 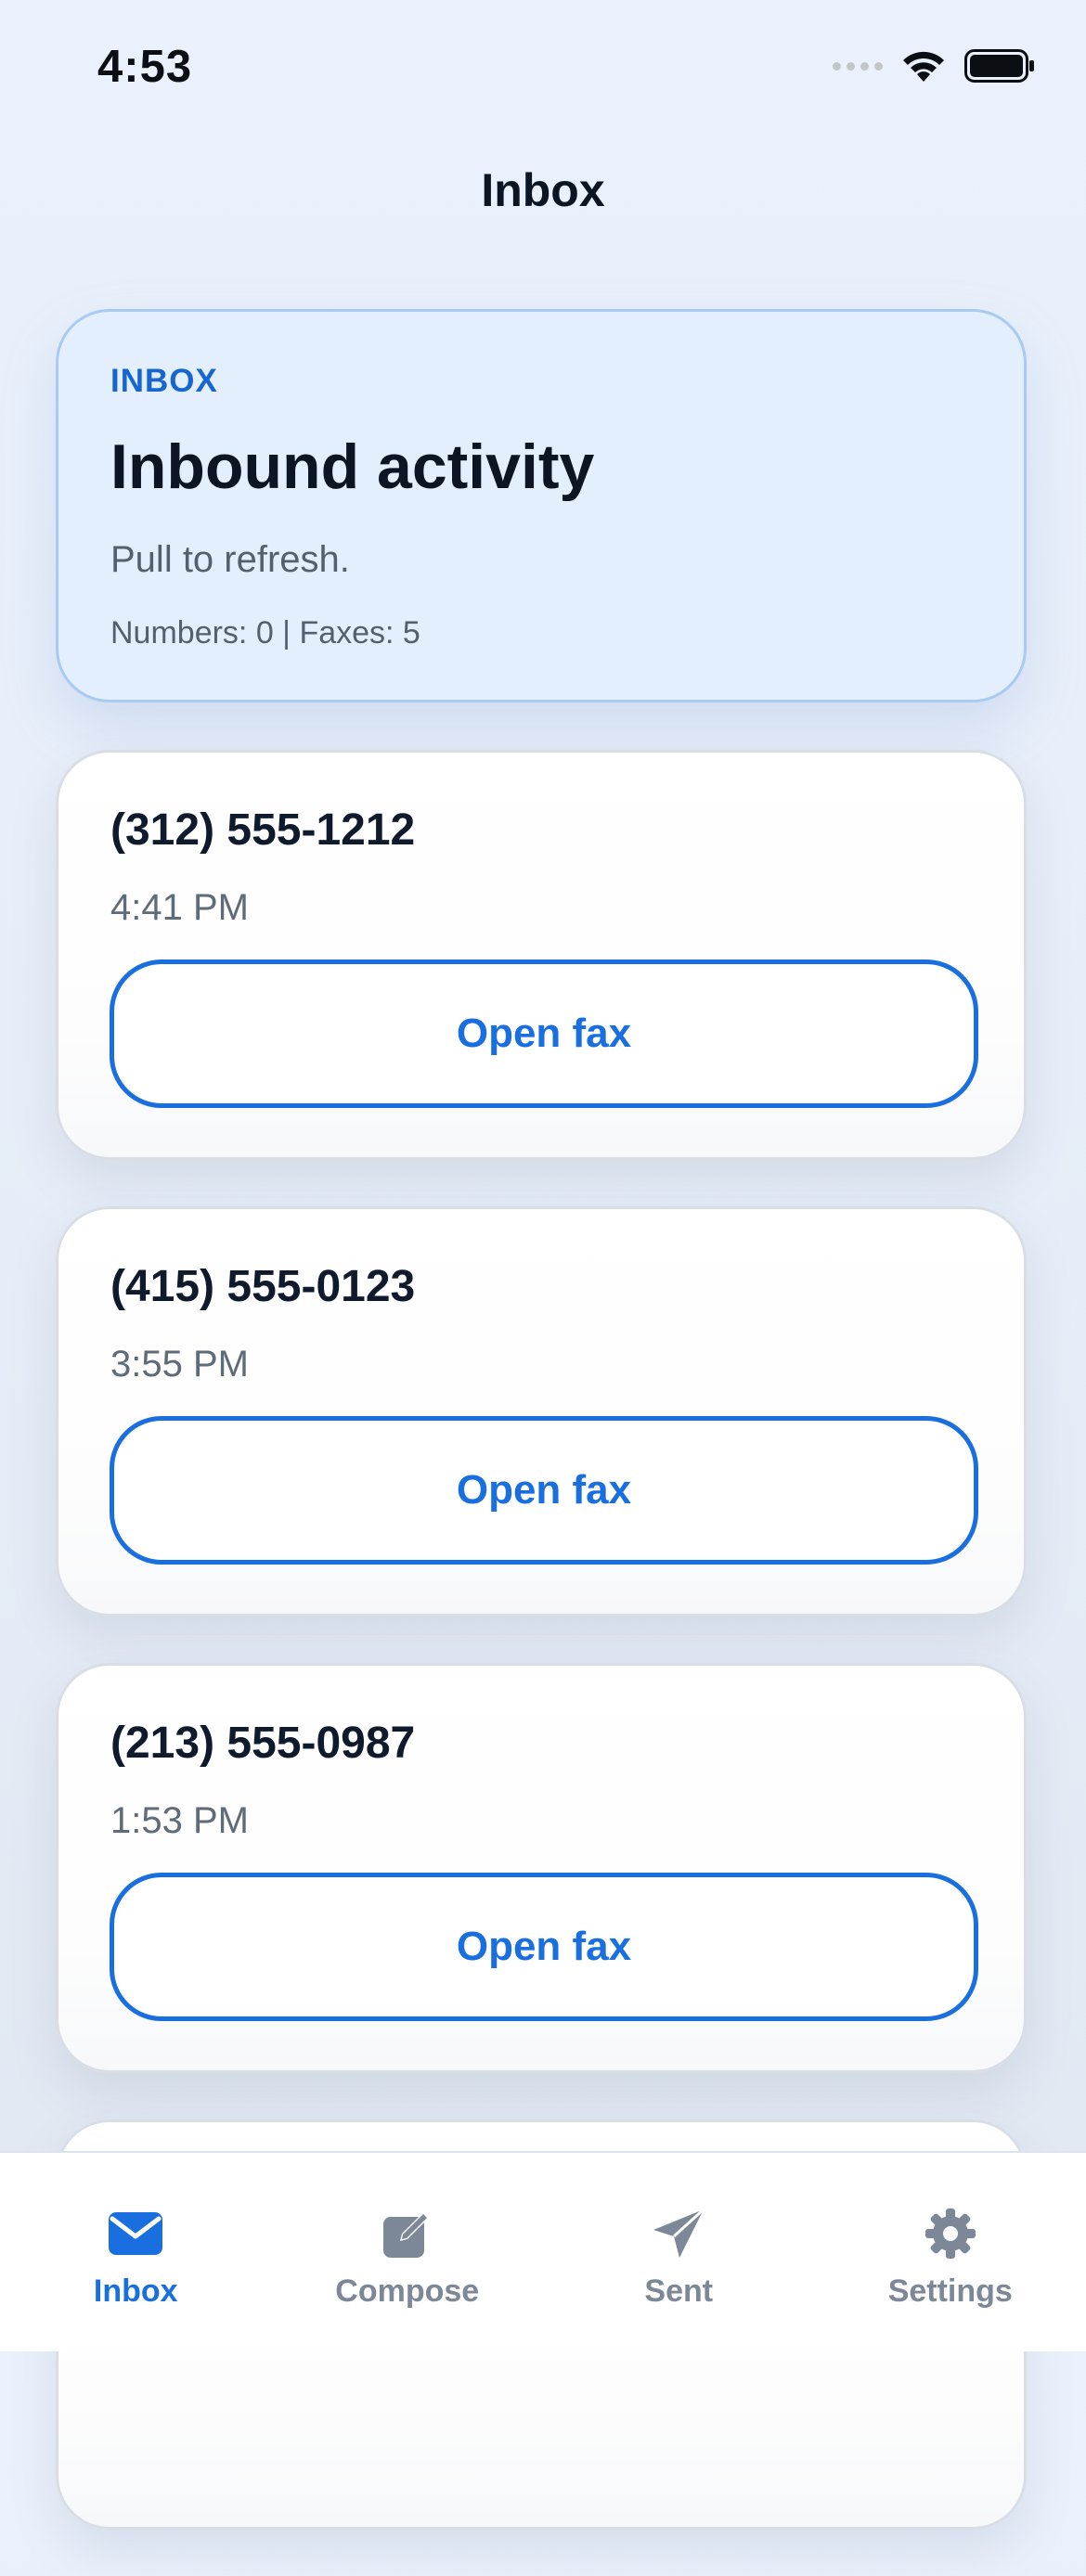 What do you see at coordinates (678, 2291) in the screenshot?
I see `tab-label: Sent` at bounding box center [678, 2291].